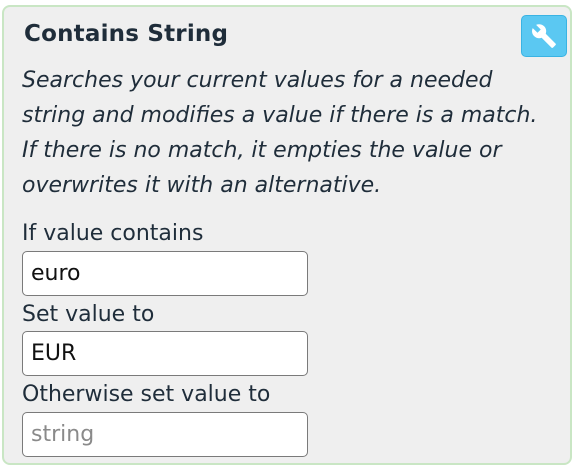  What do you see at coordinates (165, 273) in the screenshot?
I see `contains-input` at bounding box center [165, 273].